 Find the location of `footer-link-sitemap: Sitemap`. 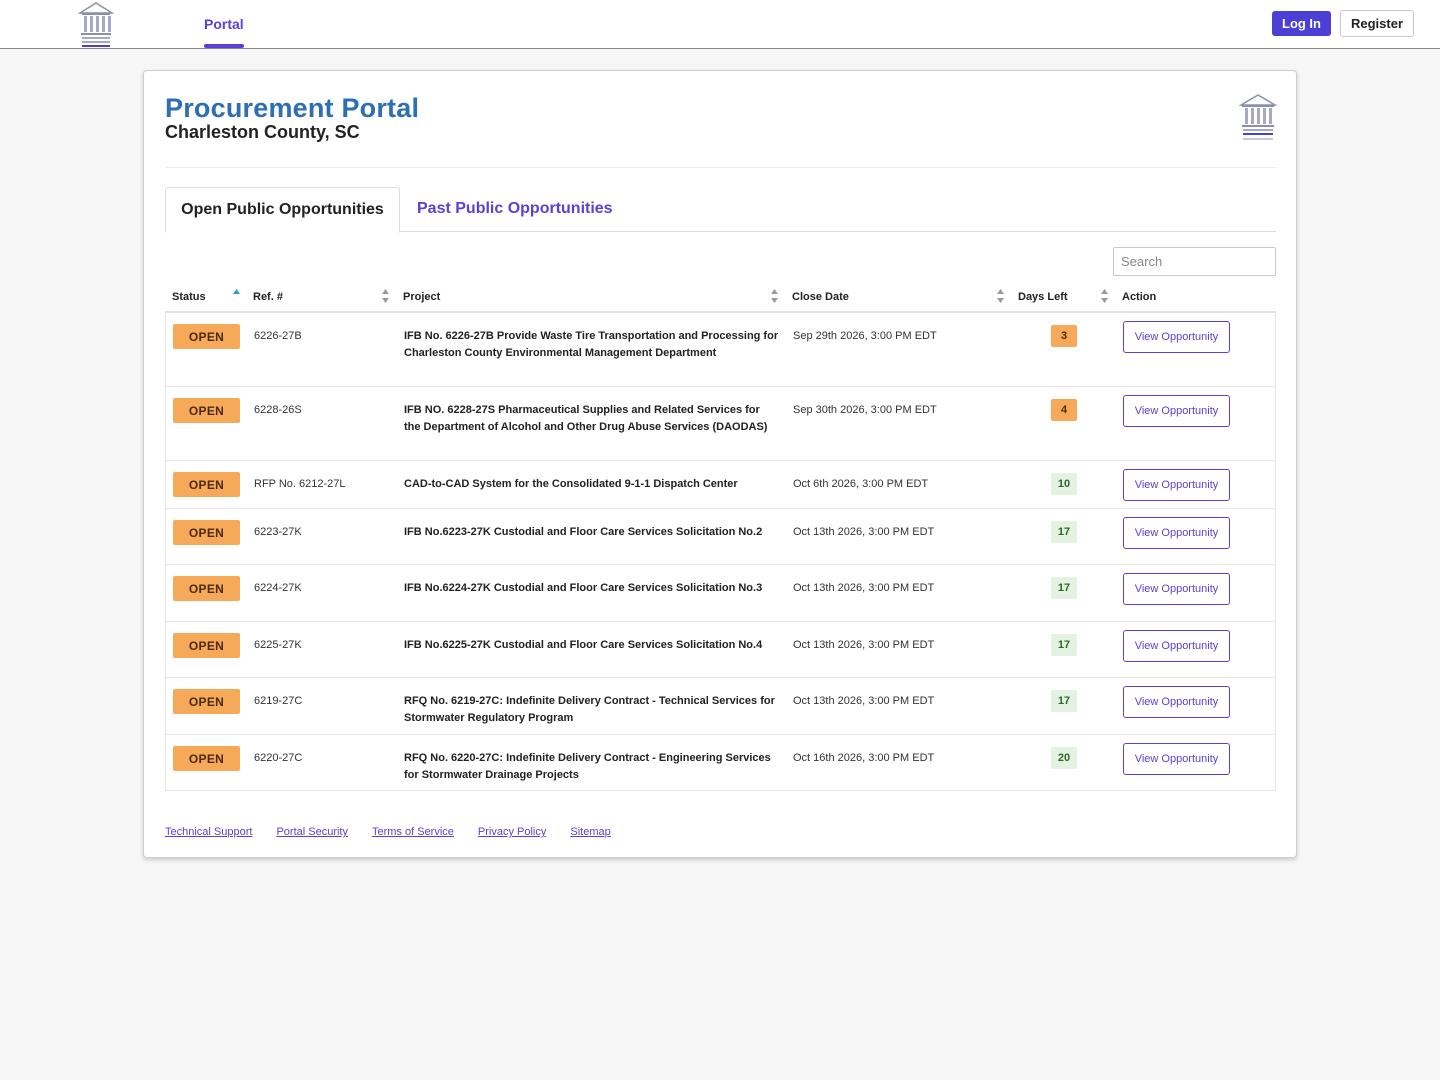

footer-link-sitemap: Sitemap is located at coordinates (590, 832).